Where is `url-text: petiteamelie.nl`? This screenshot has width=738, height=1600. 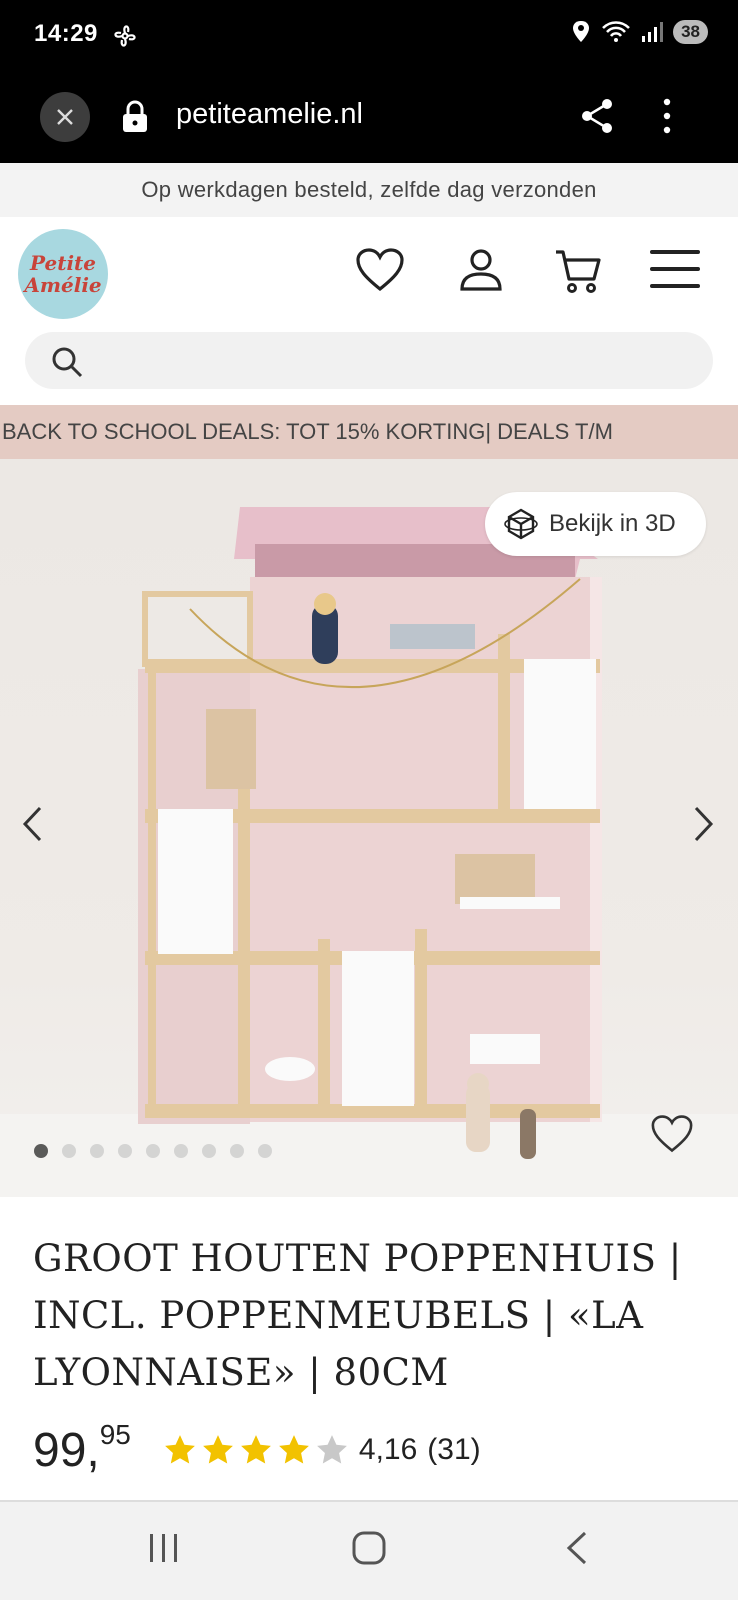 url-text: petiteamelie.nl is located at coordinates (269, 114).